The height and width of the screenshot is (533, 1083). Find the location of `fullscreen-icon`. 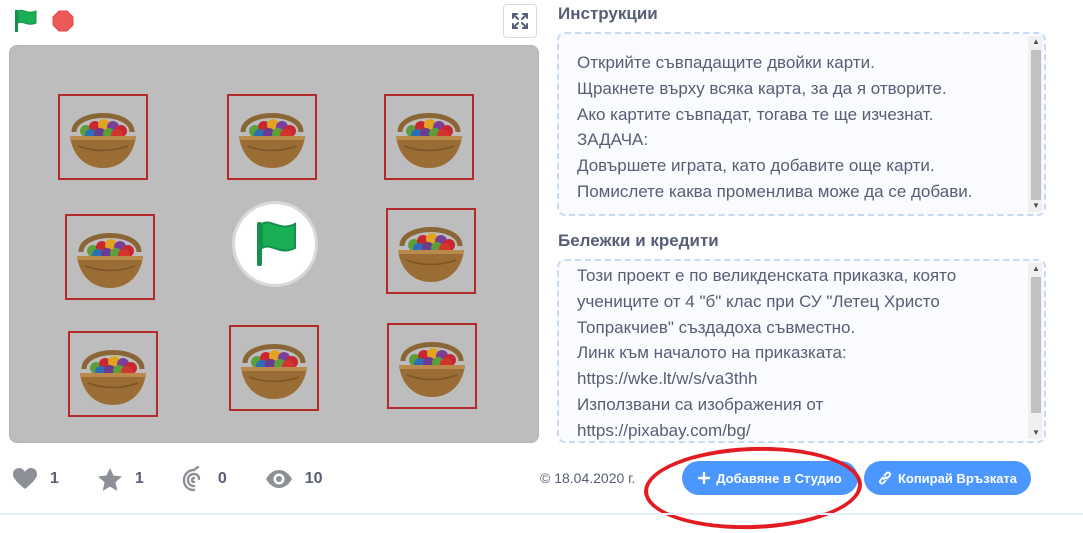

fullscreen-icon is located at coordinates (520, 21).